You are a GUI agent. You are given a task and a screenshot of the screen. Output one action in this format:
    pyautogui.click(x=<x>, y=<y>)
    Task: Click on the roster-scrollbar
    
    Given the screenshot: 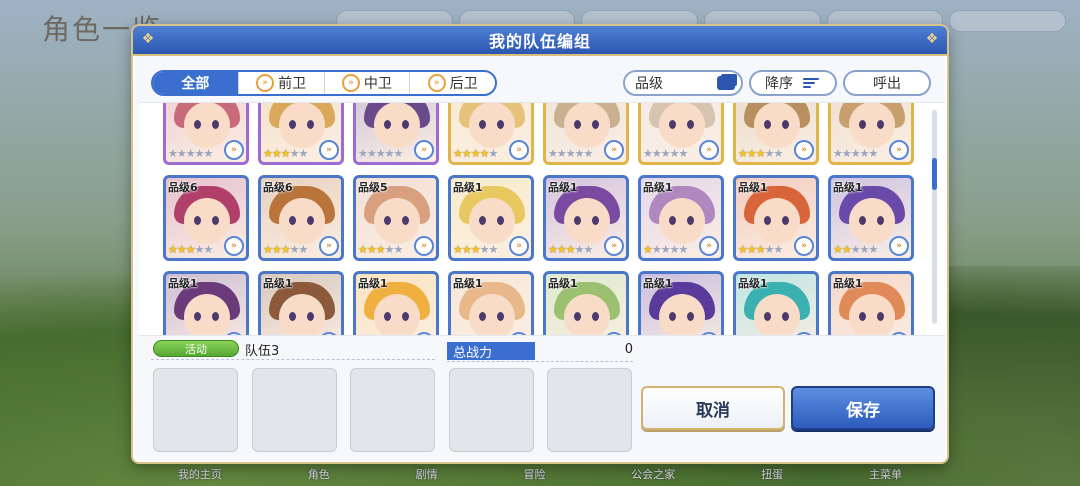 What is the action you would take?
    pyautogui.click(x=934, y=217)
    